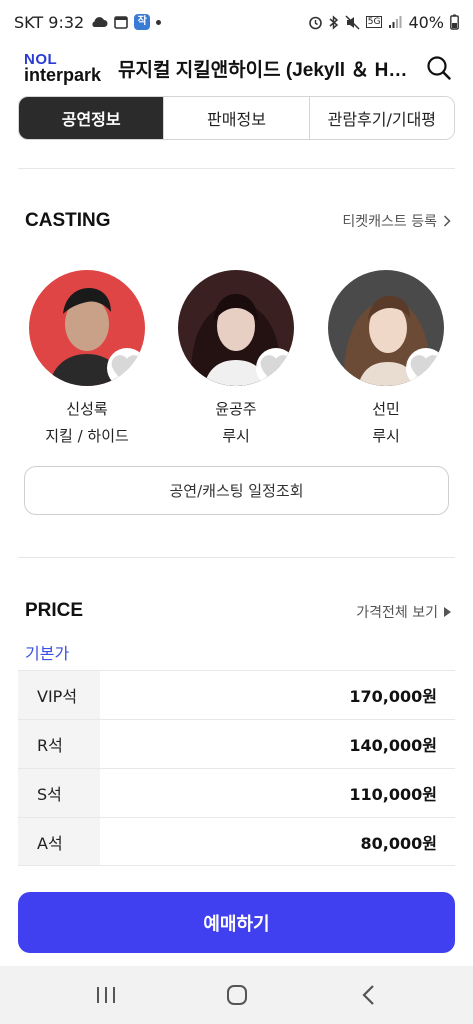 This screenshot has width=473, height=1024. Describe the element at coordinates (386, 409) in the screenshot. I see `cast-name: 선민` at that location.